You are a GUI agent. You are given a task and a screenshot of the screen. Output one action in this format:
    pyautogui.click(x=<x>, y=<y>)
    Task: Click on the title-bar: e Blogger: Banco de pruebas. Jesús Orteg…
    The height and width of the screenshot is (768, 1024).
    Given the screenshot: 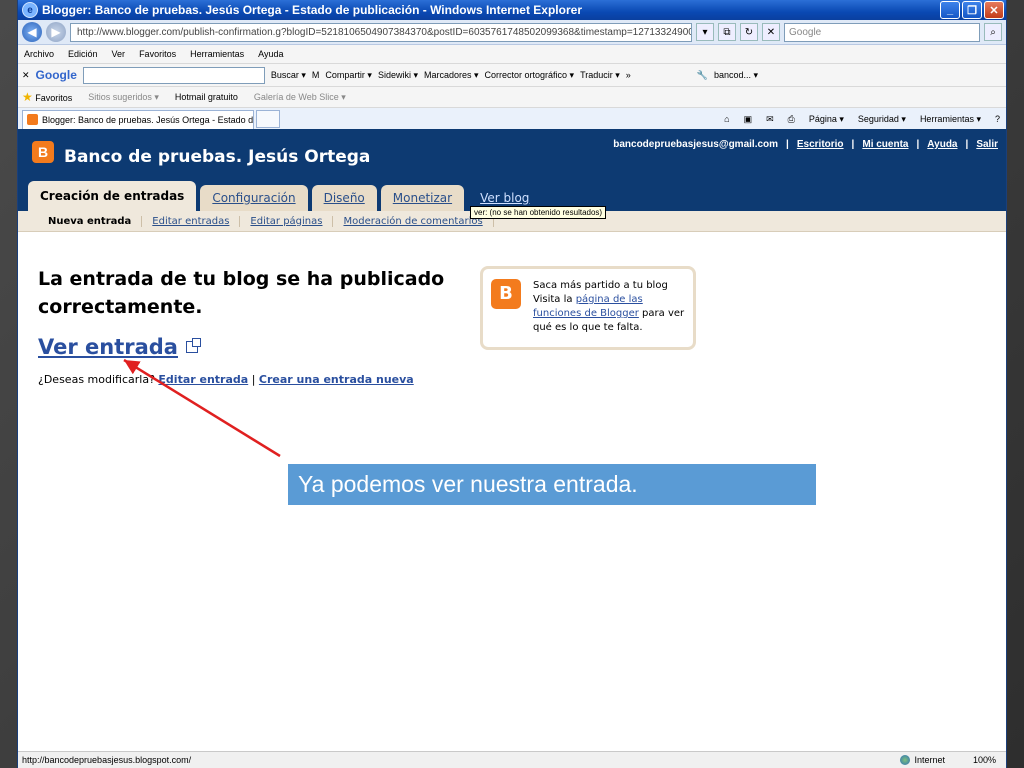 What is the action you would take?
    pyautogui.click(x=512, y=10)
    